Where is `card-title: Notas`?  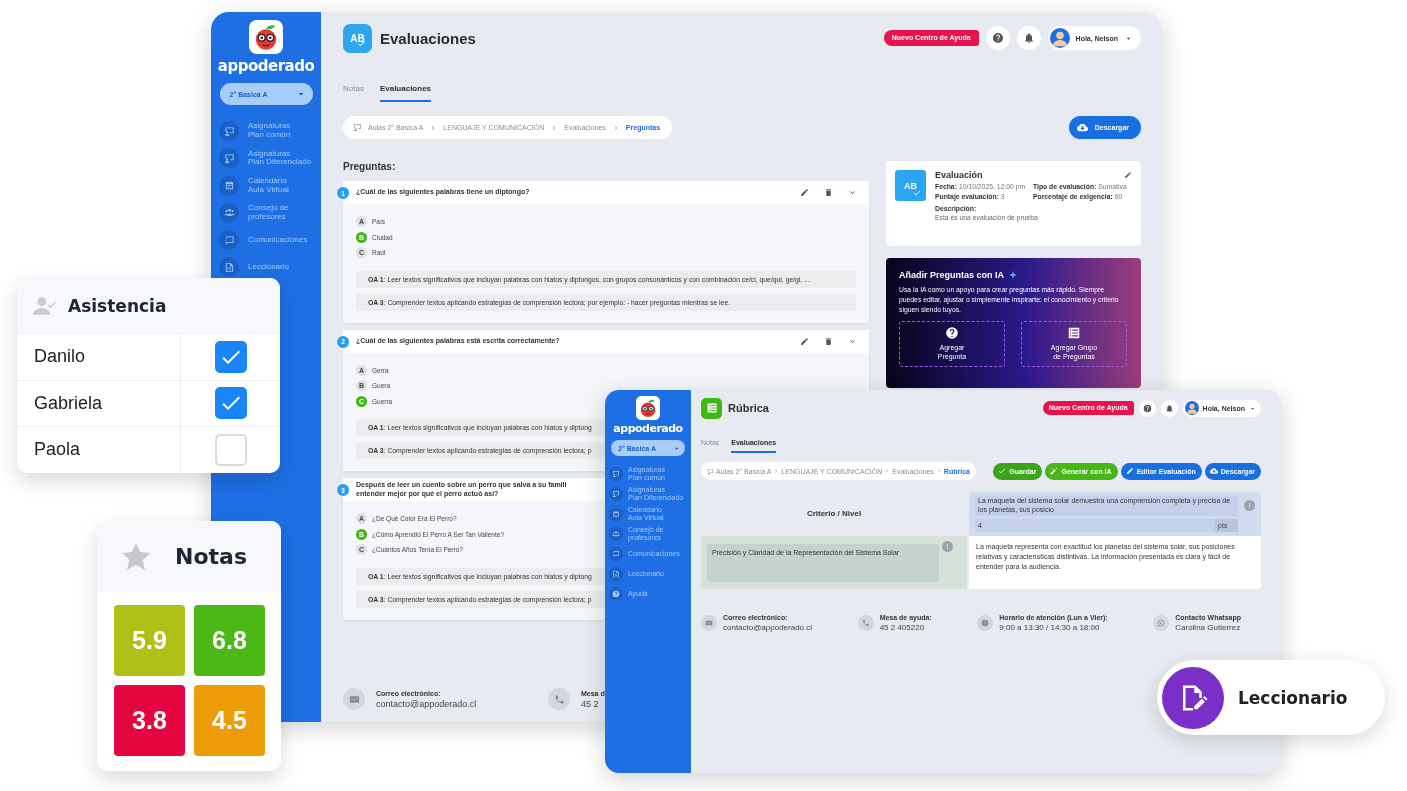 card-title: Notas is located at coordinates (211, 556).